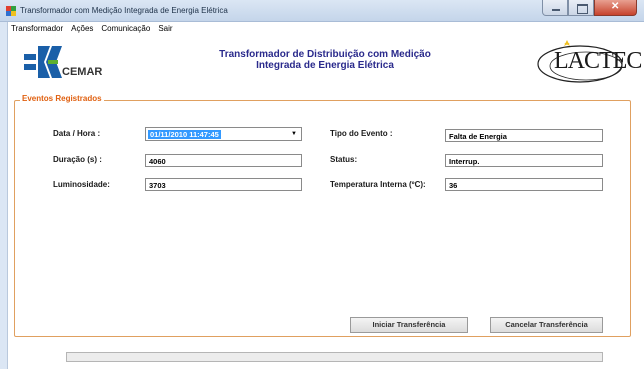 The width and height of the screenshot is (644, 369). I want to click on lactec-logo-text: LACTEC, so click(598, 61).